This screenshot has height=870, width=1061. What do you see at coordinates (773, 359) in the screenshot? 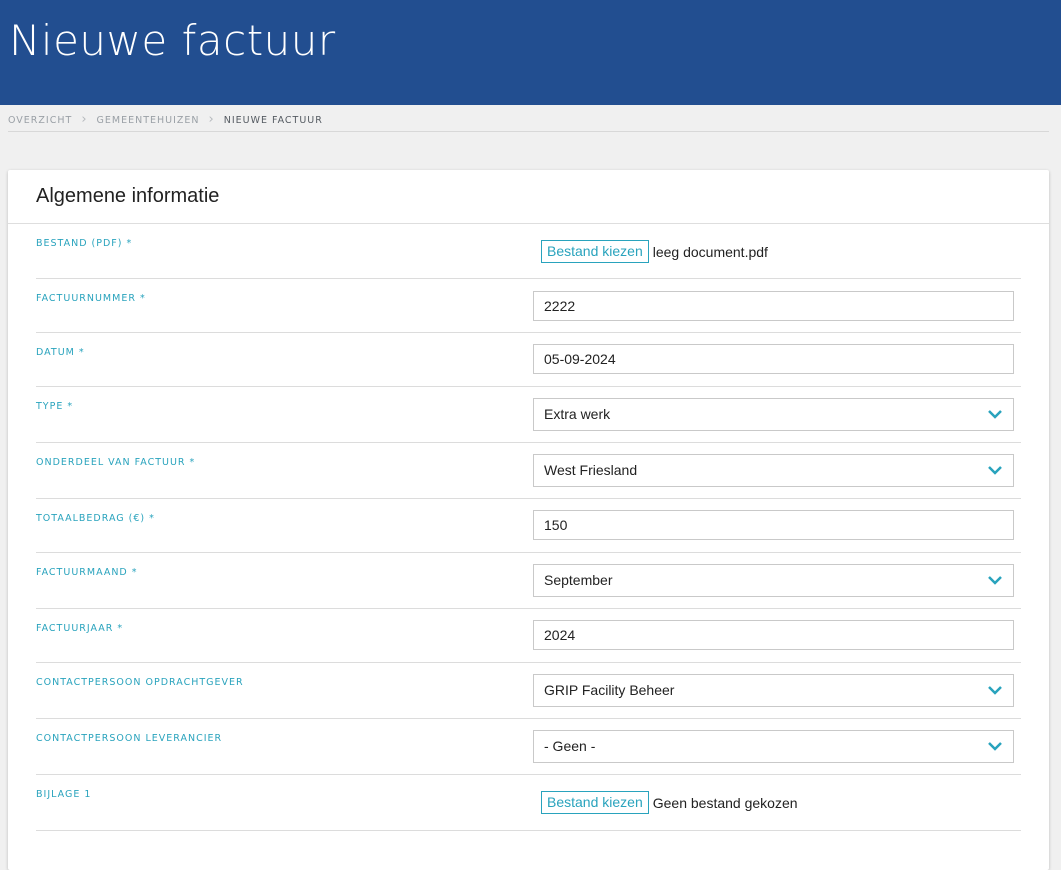
I see `datum-input: 05-09-2024` at bounding box center [773, 359].